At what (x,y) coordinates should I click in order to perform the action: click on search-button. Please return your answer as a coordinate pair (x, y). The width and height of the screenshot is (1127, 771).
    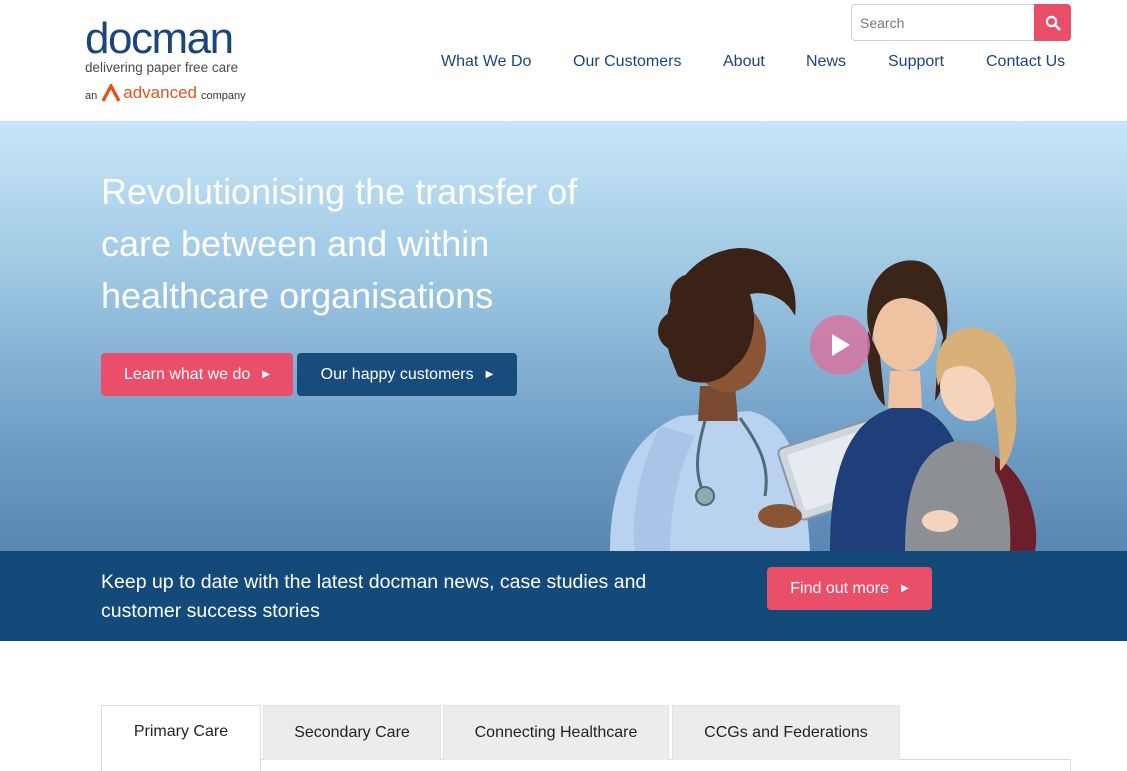
    Looking at the image, I should click on (1052, 22).